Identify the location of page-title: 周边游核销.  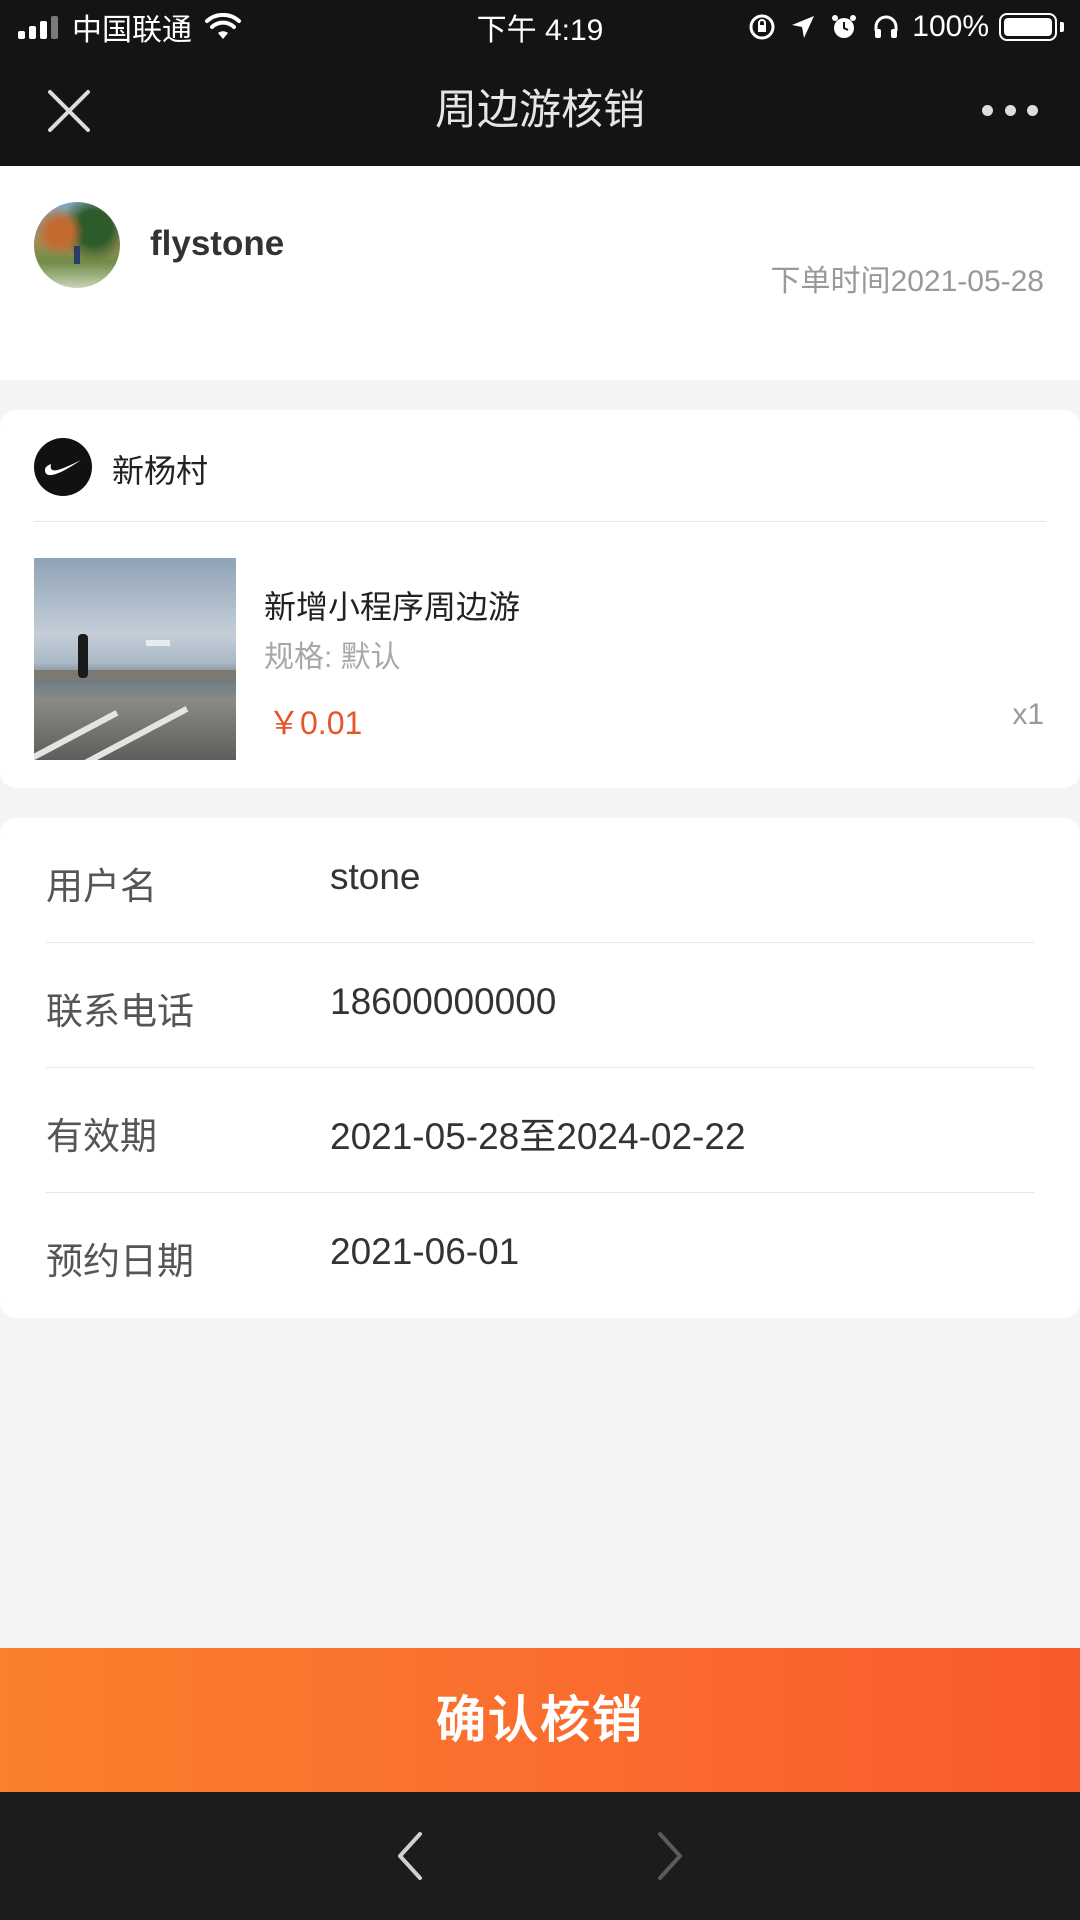
(539, 109).